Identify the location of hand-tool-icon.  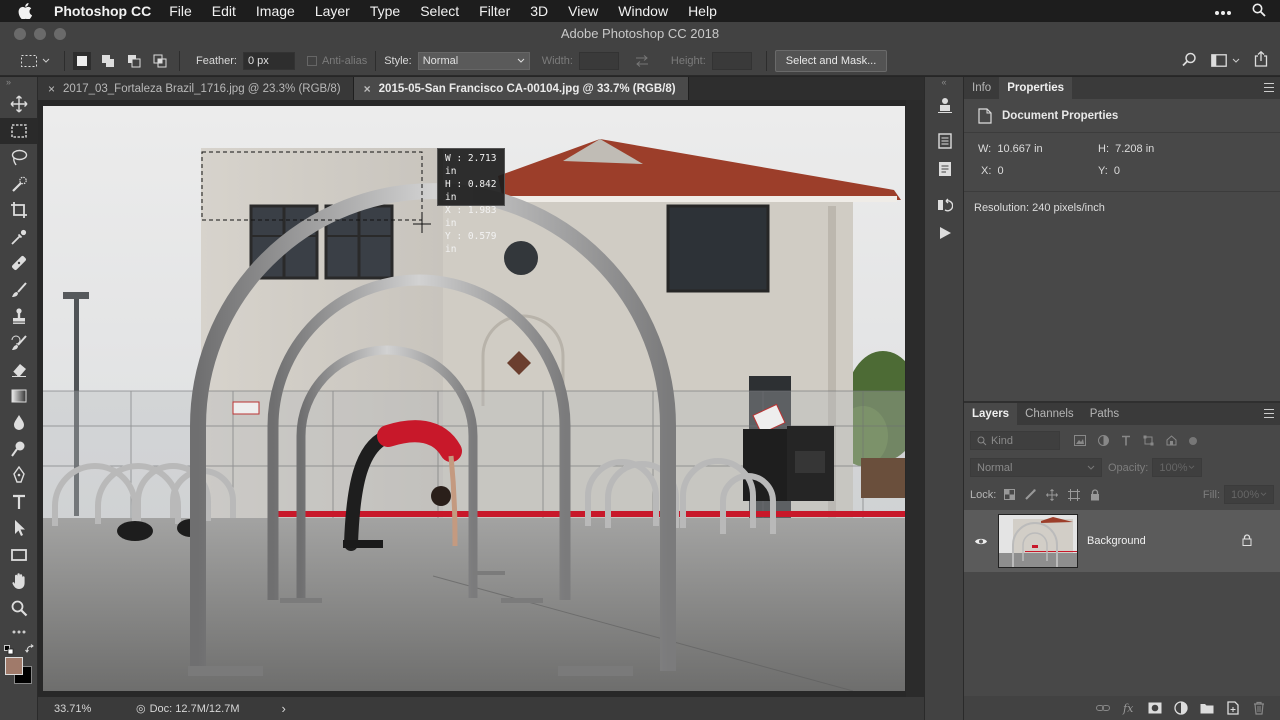
(19, 581).